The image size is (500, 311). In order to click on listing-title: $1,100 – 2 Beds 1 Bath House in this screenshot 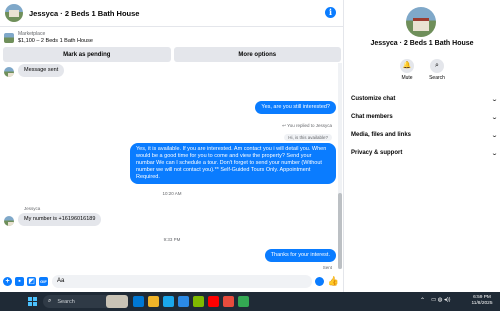, I will do `click(55, 40)`.